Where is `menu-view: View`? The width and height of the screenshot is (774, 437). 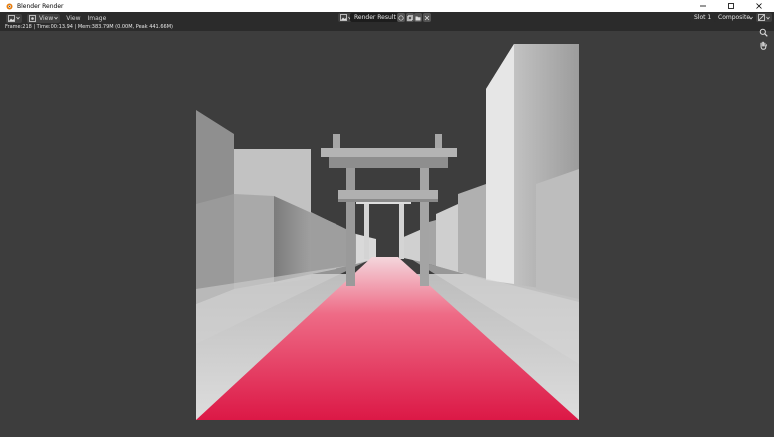
menu-view: View is located at coordinates (73, 18).